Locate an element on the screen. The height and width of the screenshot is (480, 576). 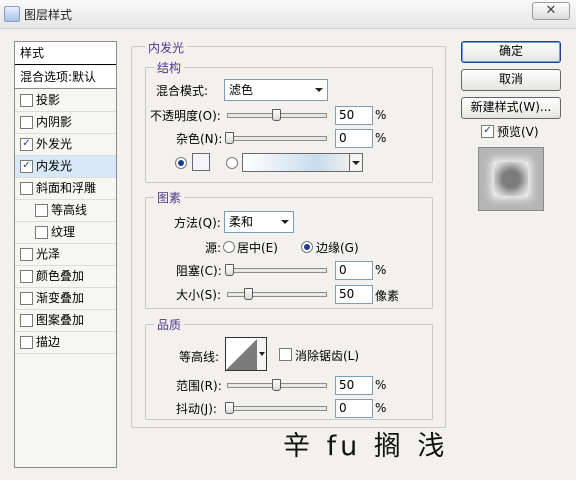
style-item-label: 等高线 is located at coordinates (69, 210).